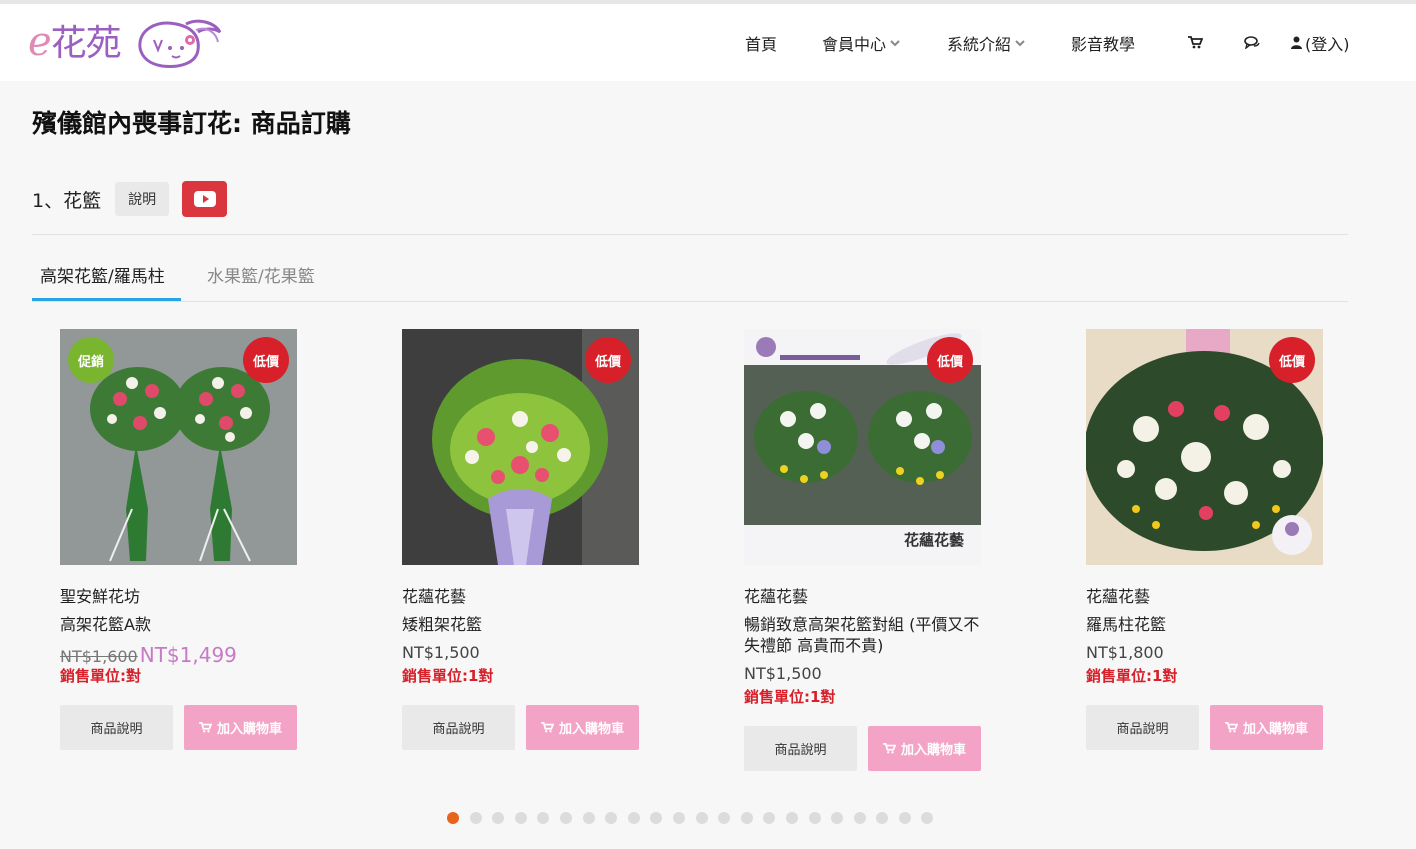 Image resolution: width=1416 pixels, height=849 pixels. I want to click on image-caption: 花蘊花藝, so click(934, 540).